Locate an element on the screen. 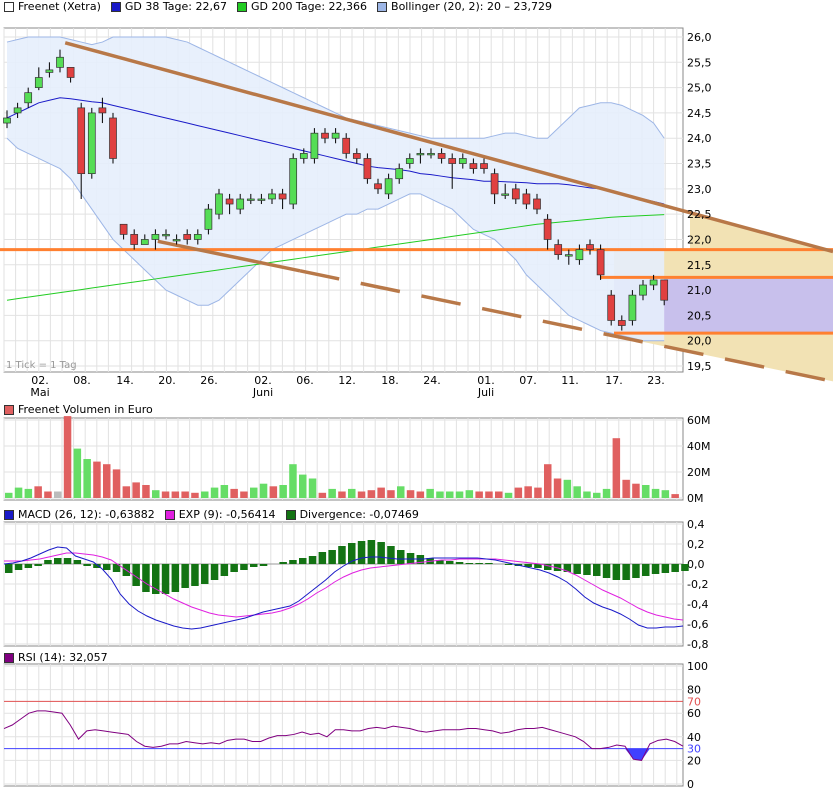 The image size is (833, 799). legend-swatch-volume is located at coordinates (9, 410).